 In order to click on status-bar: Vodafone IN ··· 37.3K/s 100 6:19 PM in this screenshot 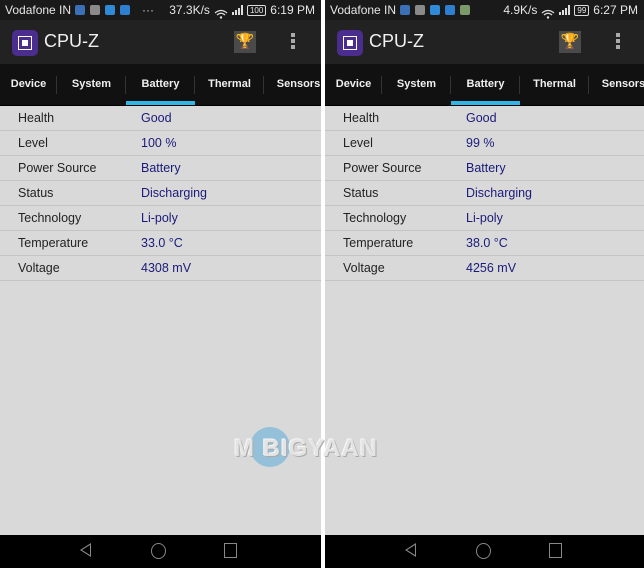, I will do `click(160, 10)`.